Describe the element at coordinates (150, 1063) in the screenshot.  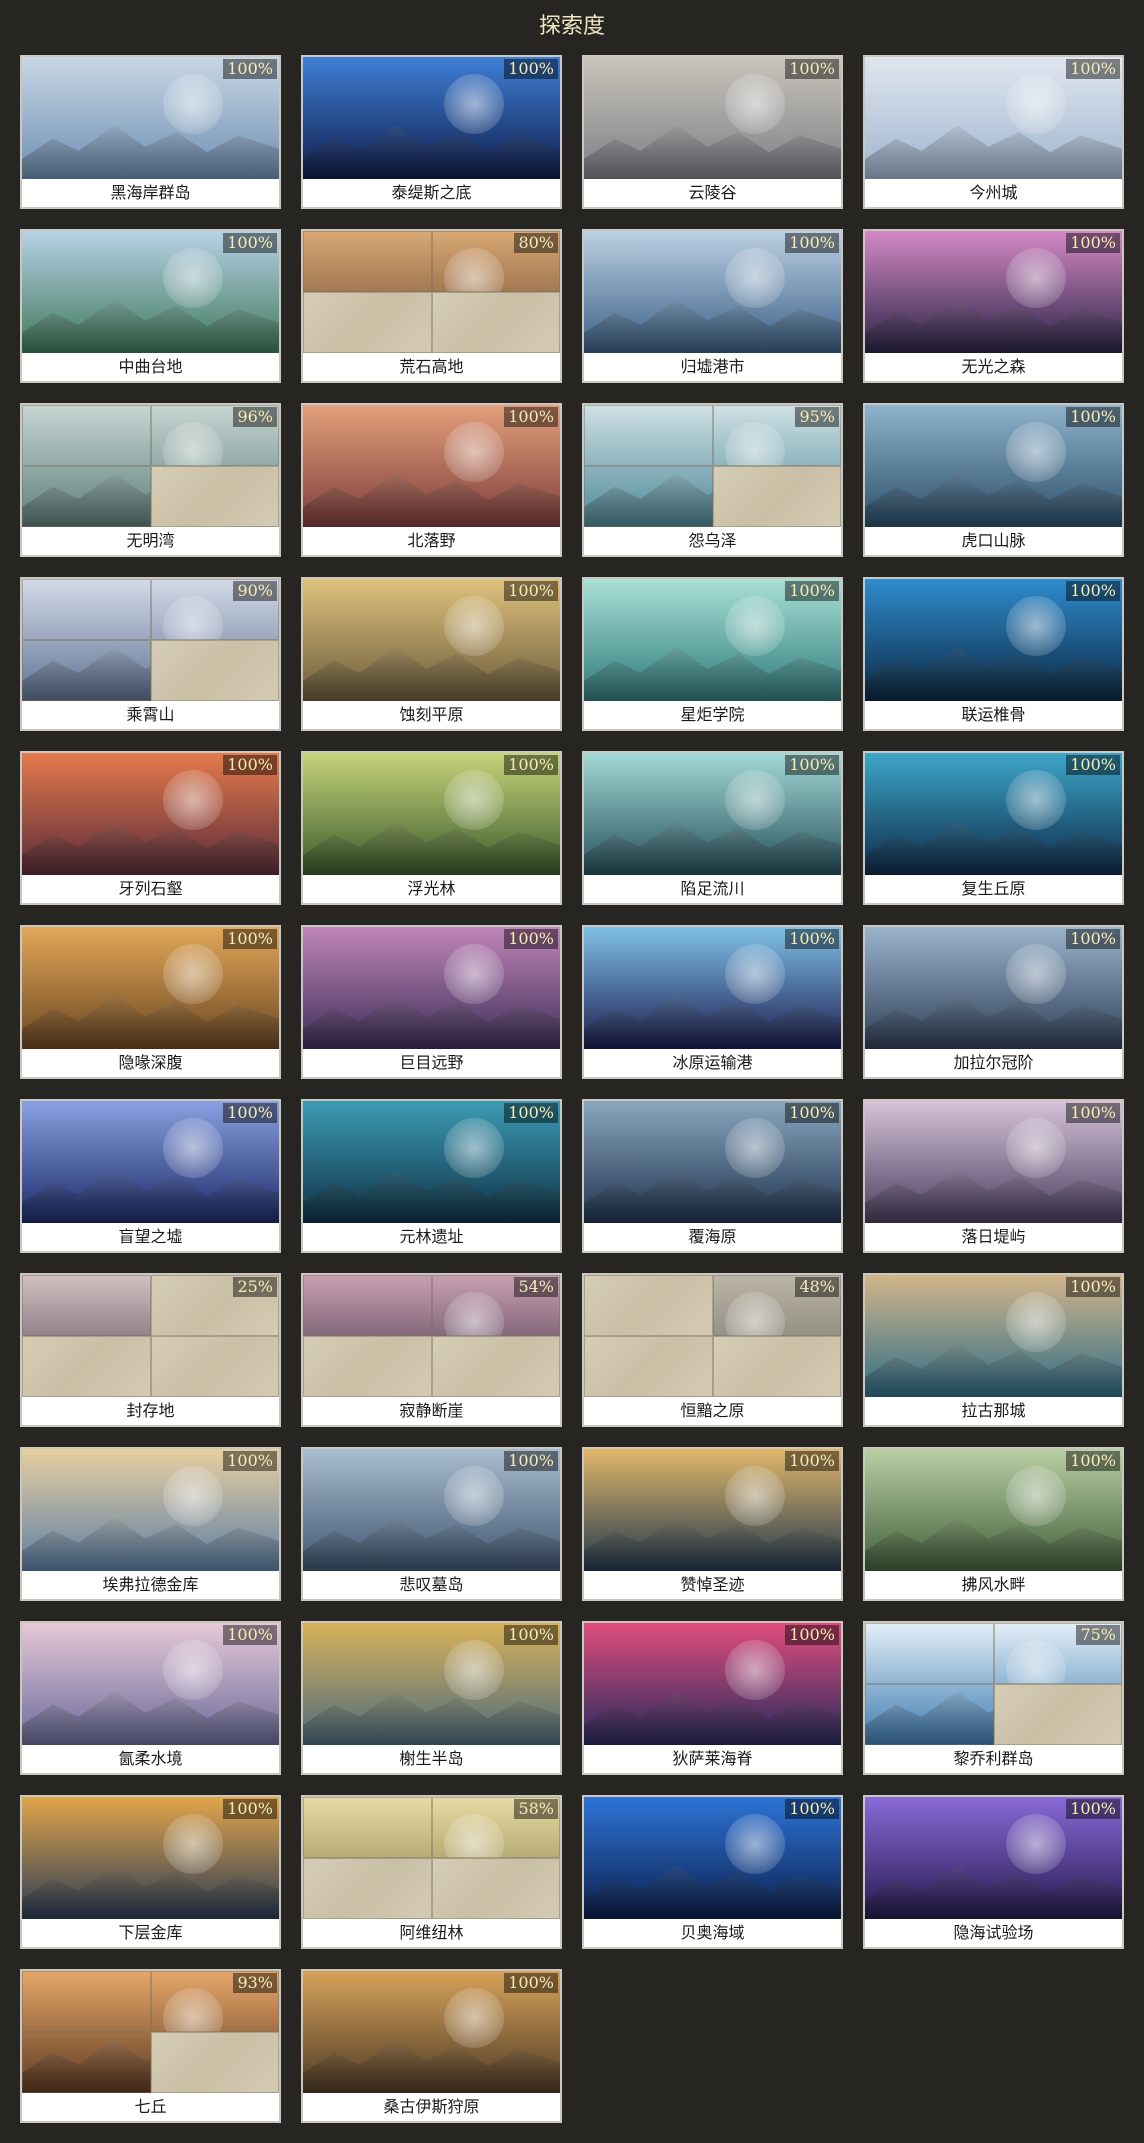
I see `region-name: 隐喙深腹` at that location.